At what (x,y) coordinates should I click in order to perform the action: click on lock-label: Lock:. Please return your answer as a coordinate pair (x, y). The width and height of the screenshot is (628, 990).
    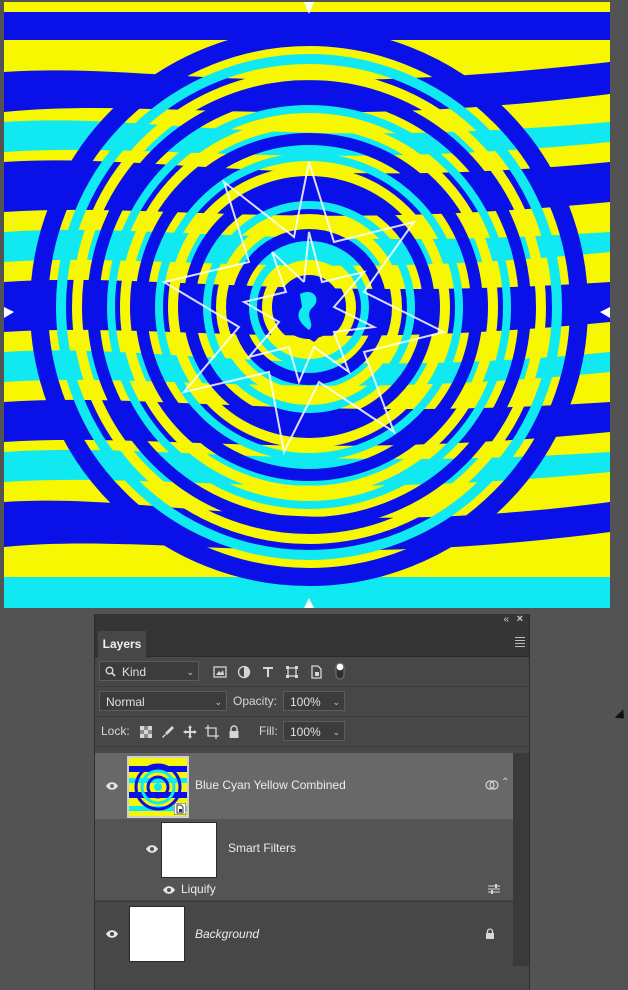
    Looking at the image, I should click on (115, 731).